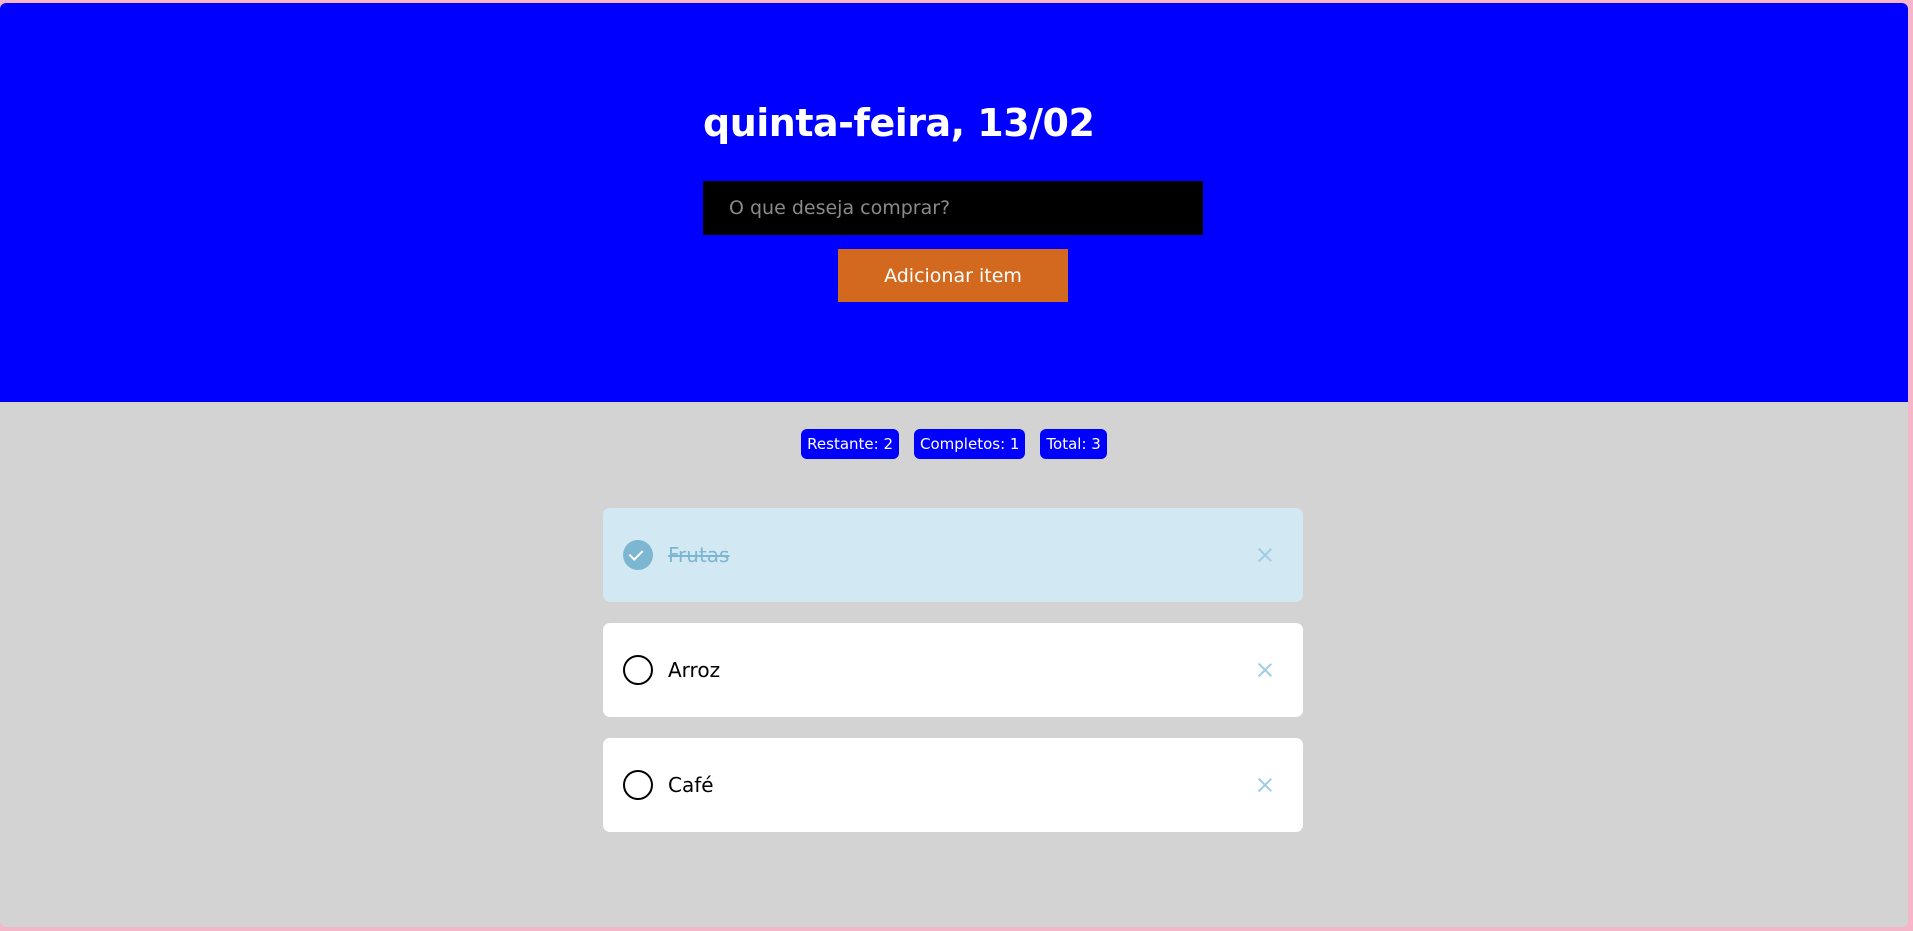 The height and width of the screenshot is (931, 1913). Describe the element at coordinates (953, 785) in the screenshot. I see `list-item: Café` at that location.